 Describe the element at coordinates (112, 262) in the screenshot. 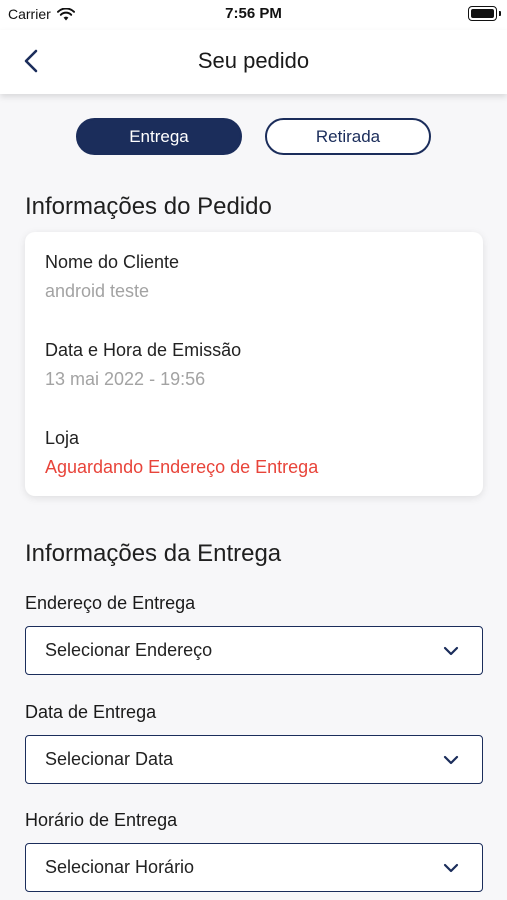

I see `customer-name-label: Nome do Cliente` at that location.